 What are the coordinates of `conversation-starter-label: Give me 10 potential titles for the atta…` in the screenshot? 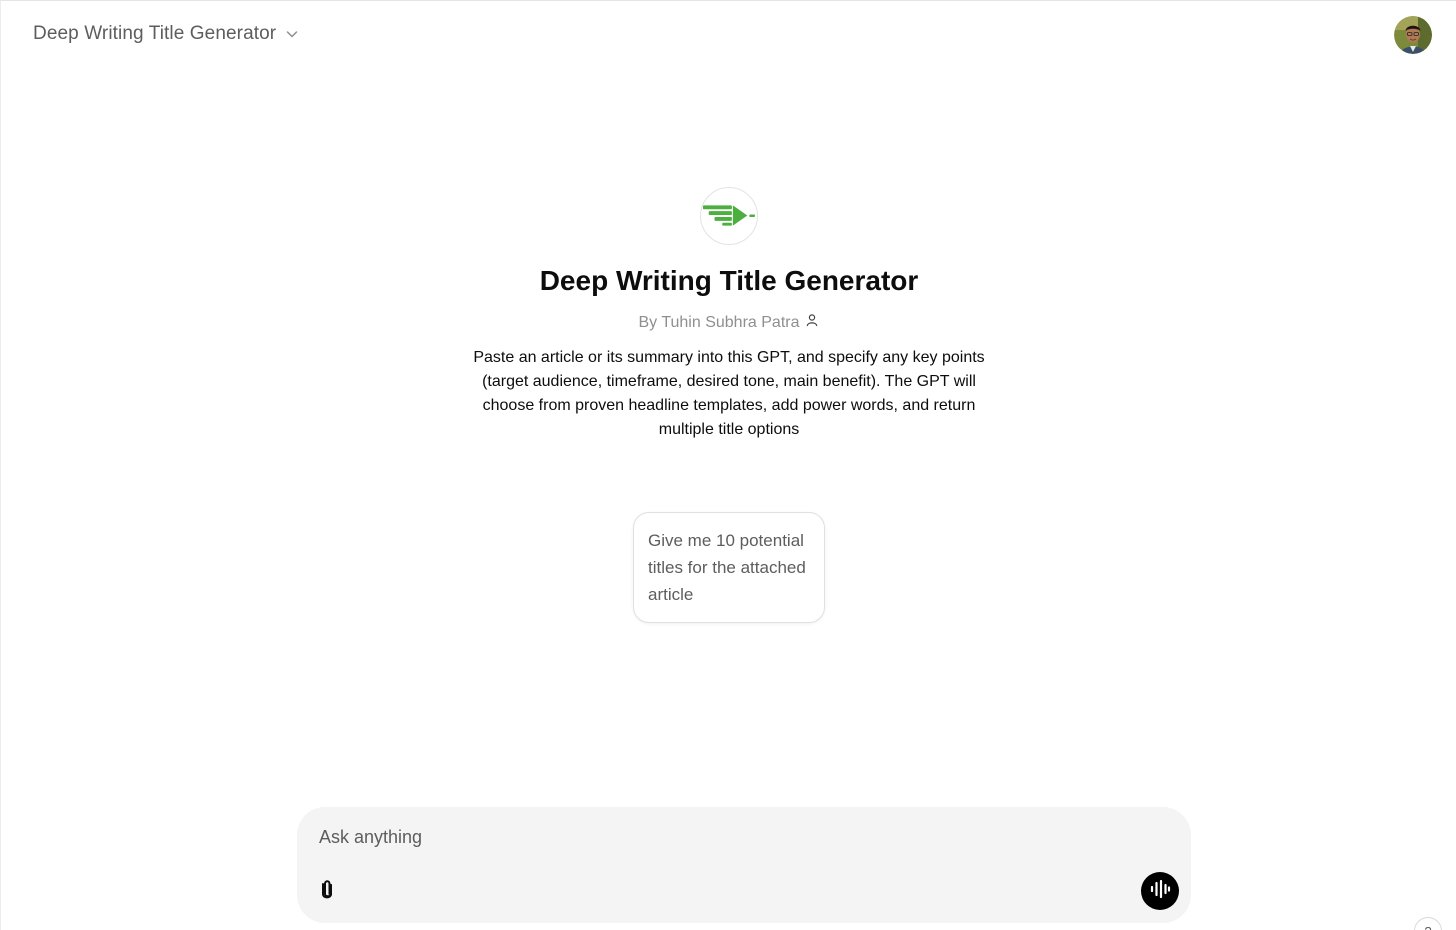 It's located at (727, 567).